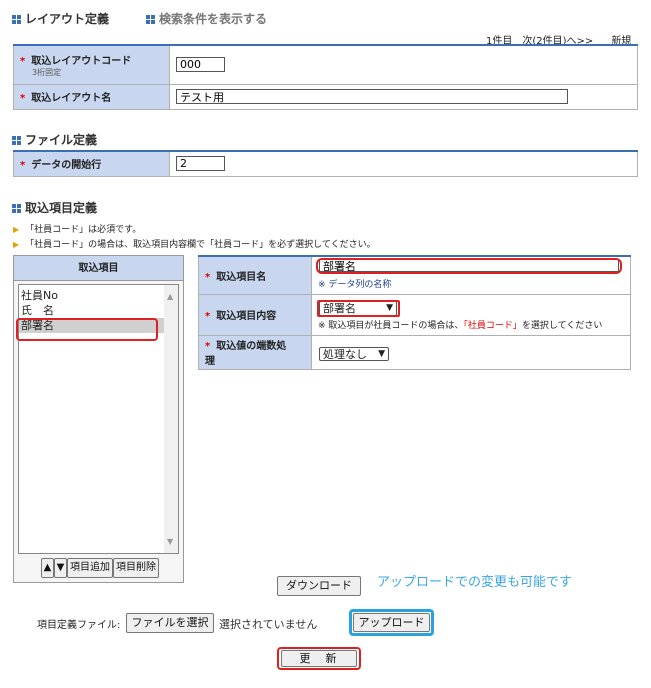 Image resolution: width=651 pixels, height=688 pixels. What do you see at coordinates (206, 18) in the screenshot?
I see `tab-show-search: 検索条件を表示する` at bounding box center [206, 18].